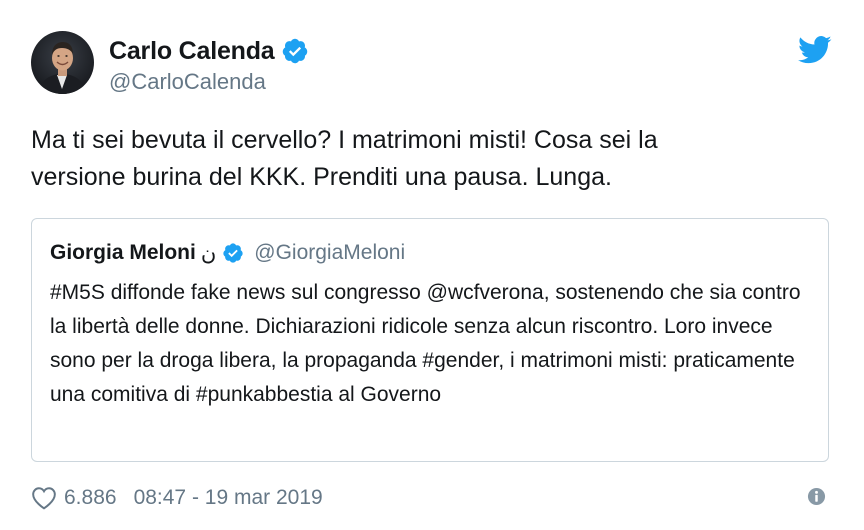  Describe the element at coordinates (90, 498) in the screenshot. I see `like-count: 6.886` at that location.